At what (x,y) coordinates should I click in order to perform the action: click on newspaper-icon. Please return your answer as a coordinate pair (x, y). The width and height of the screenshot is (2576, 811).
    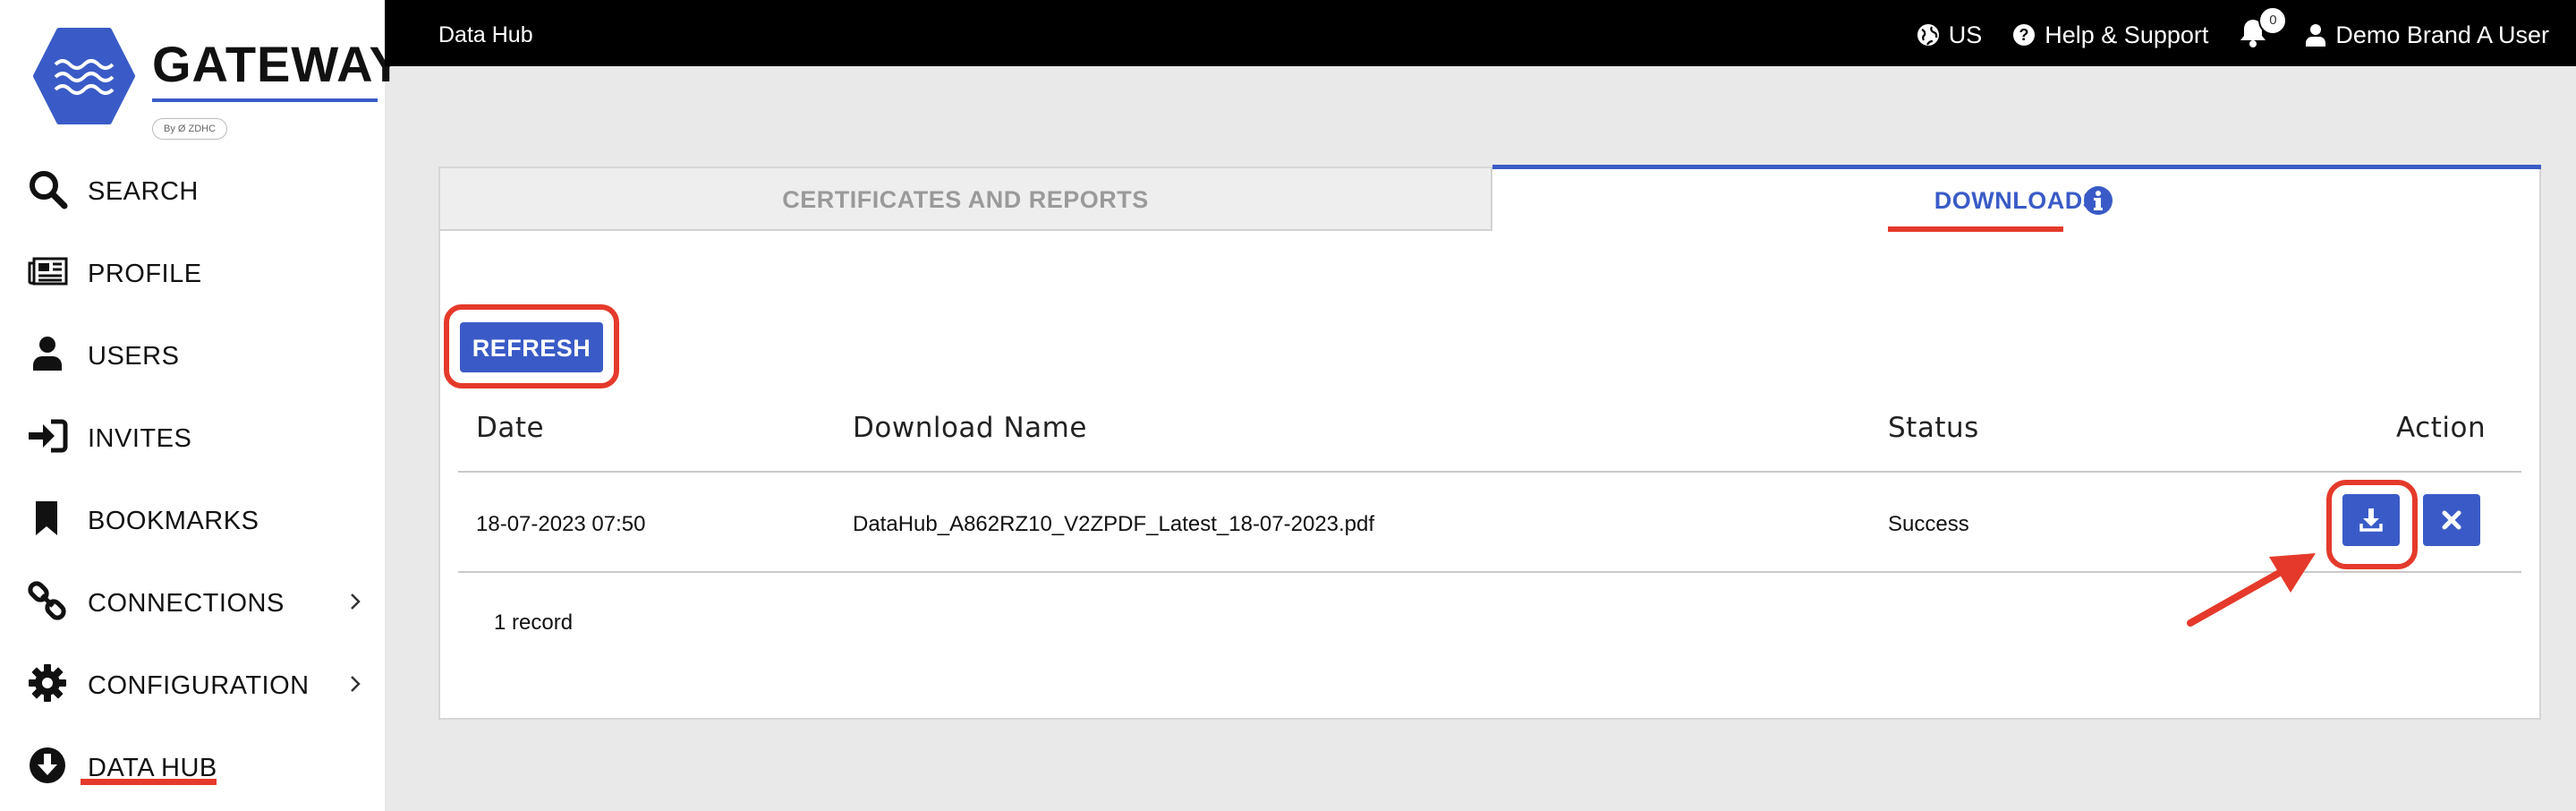
    Looking at the image, I should click on (48, 271).